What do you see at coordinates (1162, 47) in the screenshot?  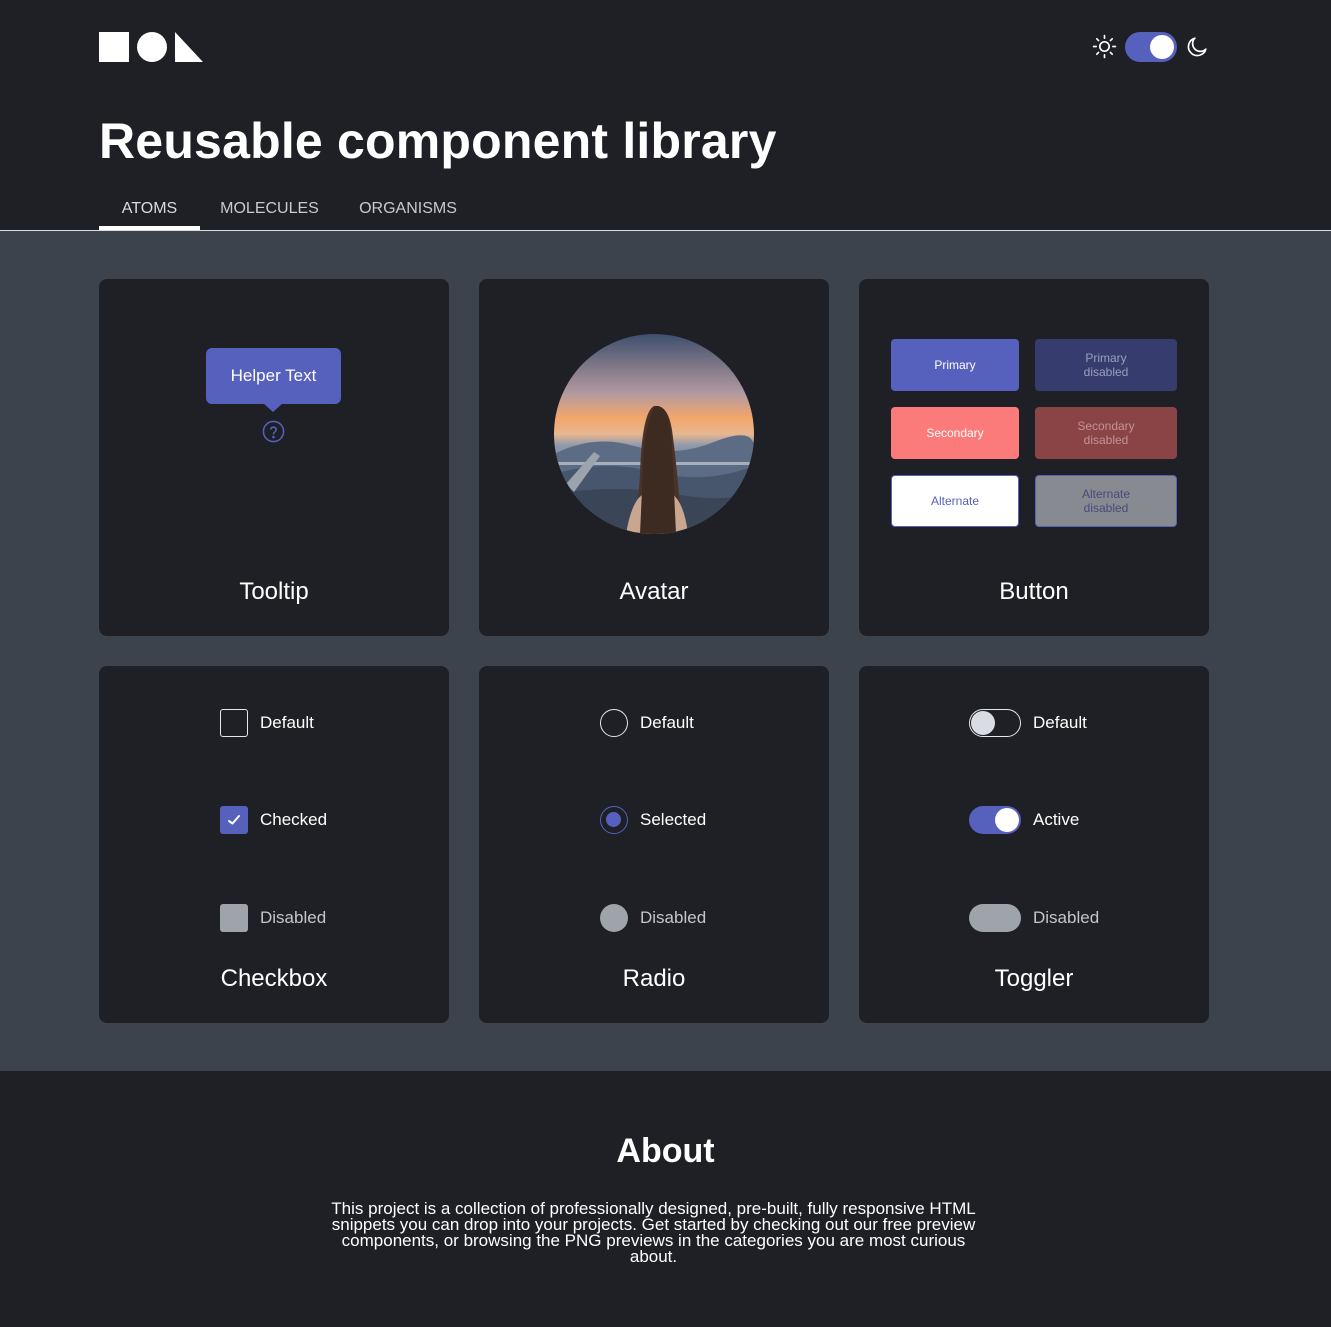 I see `theme-toggle-knob` at bounding box center [1162, 47].